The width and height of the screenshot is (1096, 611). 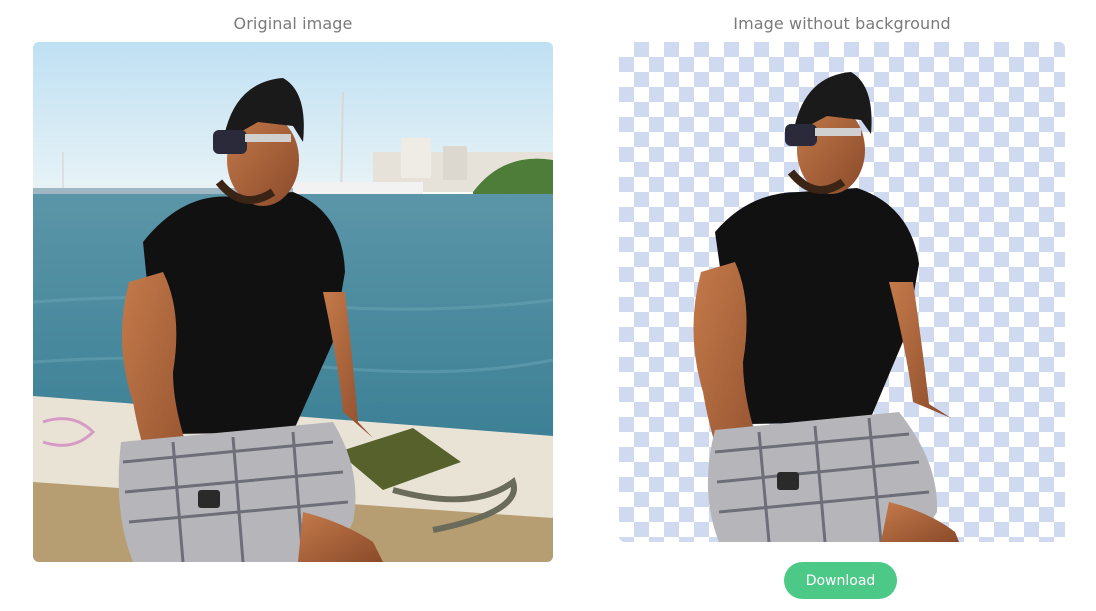 What do you see at coordinates (840, 580) in the screenshot?
I see `download-button: Download` at bounding box center [840, 580].